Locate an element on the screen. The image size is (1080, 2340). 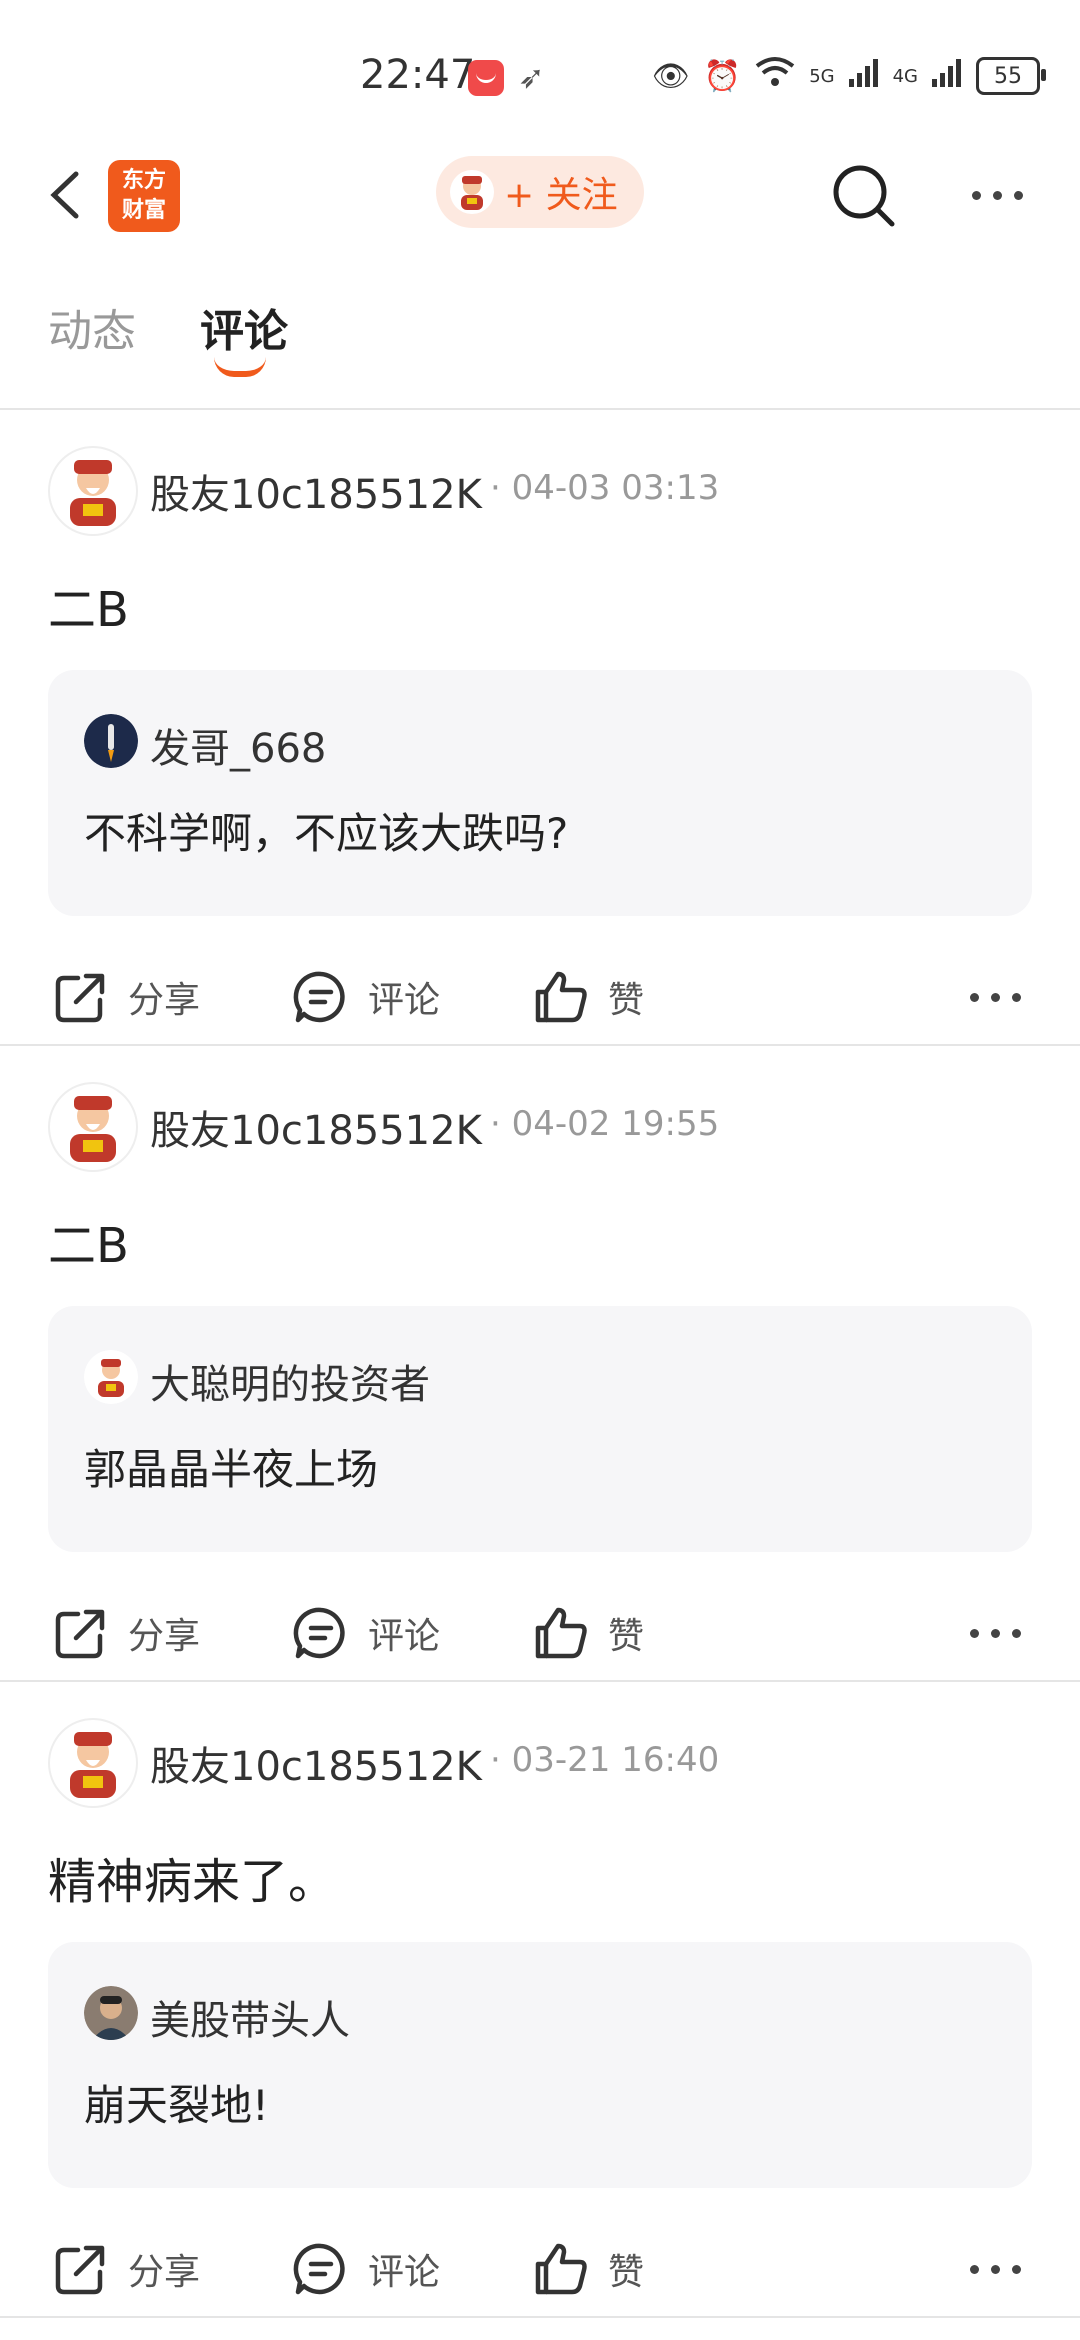
quoted-text: 崩天裂地! is located at coordinates (176, 2105).